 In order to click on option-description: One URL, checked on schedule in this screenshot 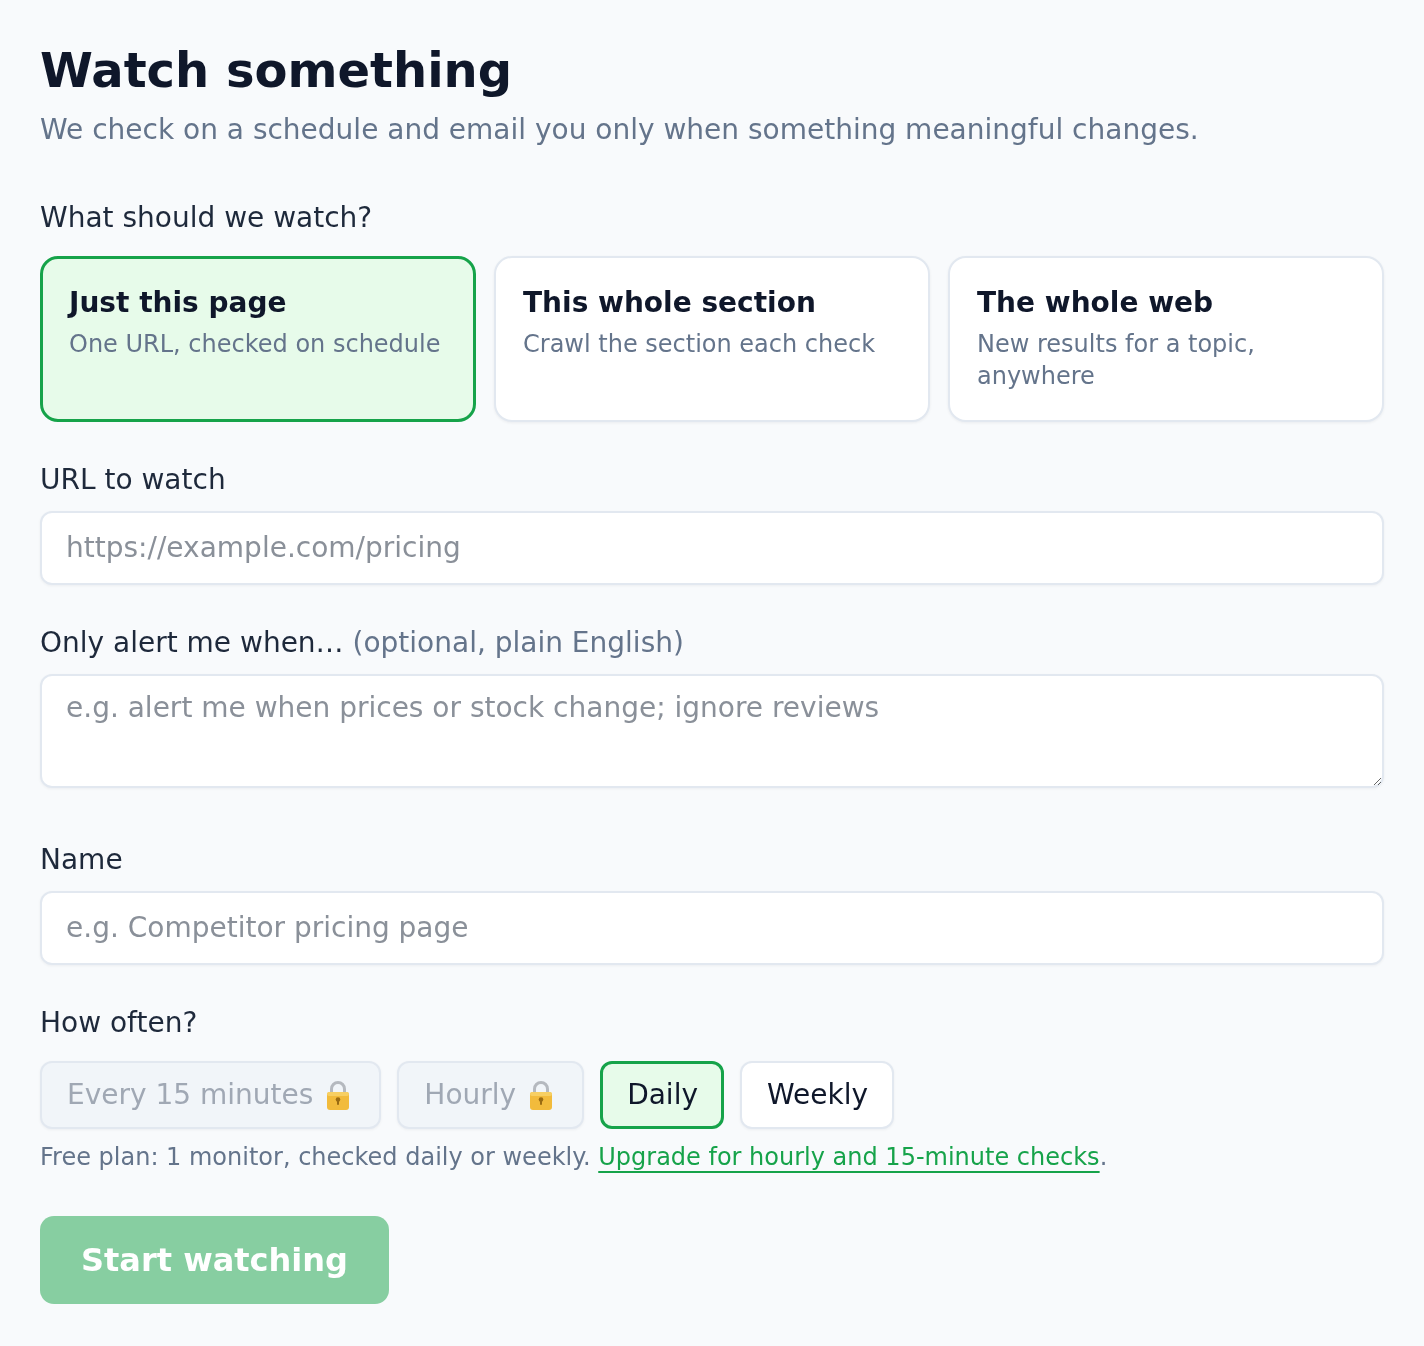, I will do `click(255, 344)`.